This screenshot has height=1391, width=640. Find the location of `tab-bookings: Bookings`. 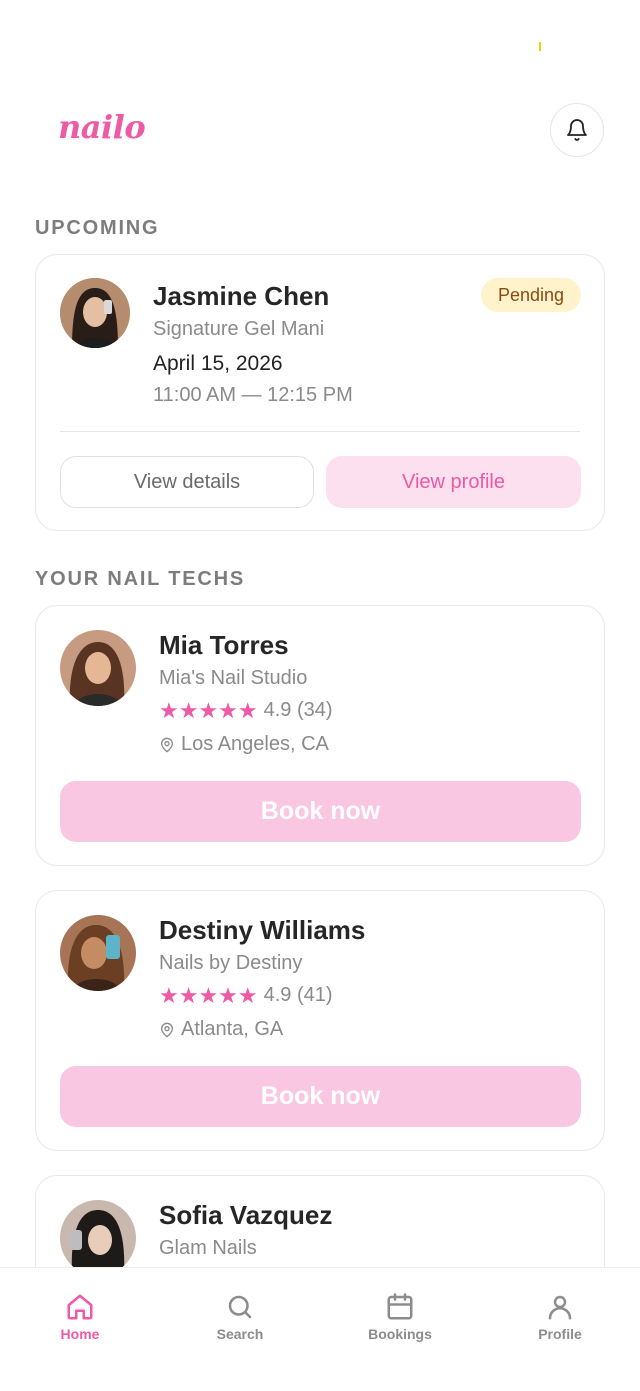

tab-bookings: Bookings is located at coordinates (400, 1317).